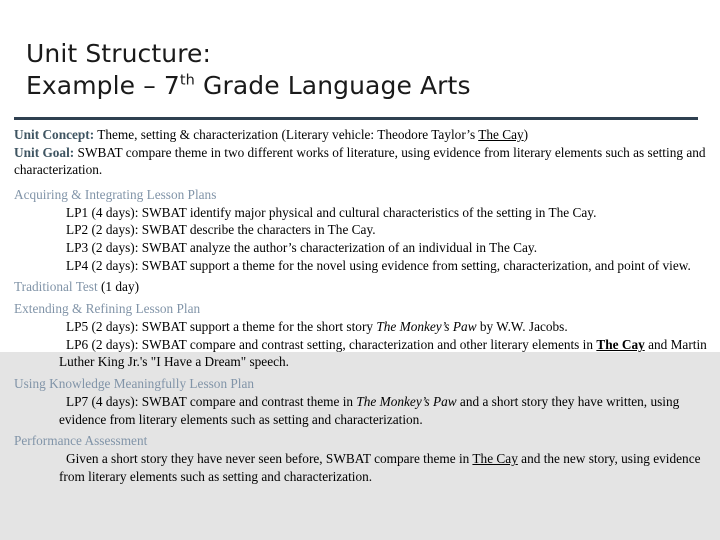  I want to click on pa-work-title: The Cay, so click(495, 459).